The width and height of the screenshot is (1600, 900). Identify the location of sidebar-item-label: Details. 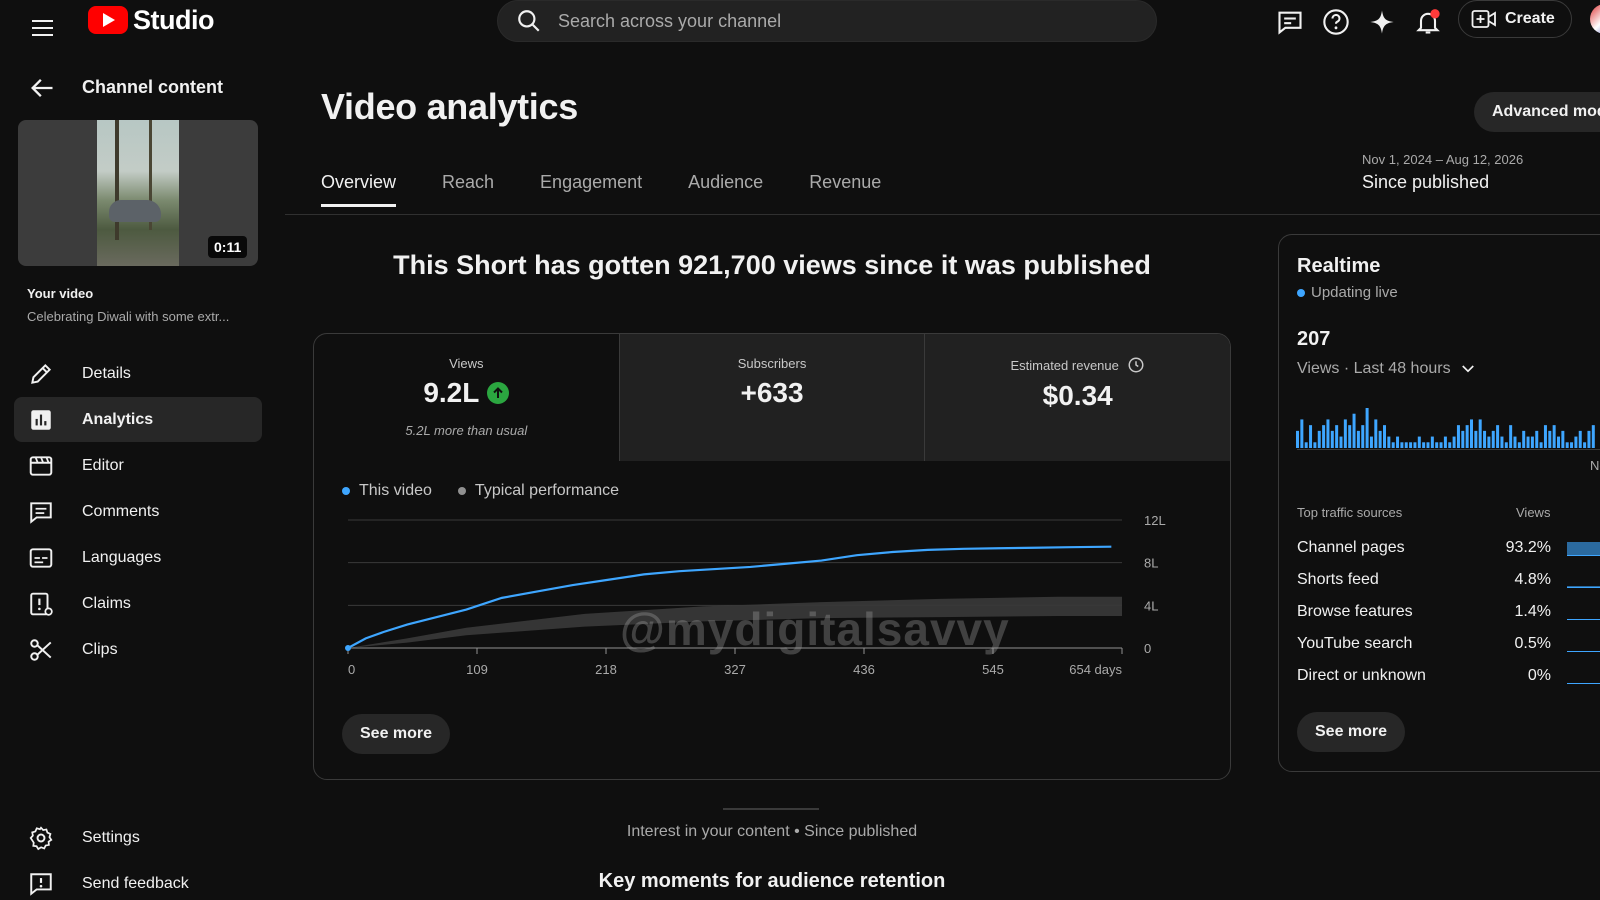
(106, 373).